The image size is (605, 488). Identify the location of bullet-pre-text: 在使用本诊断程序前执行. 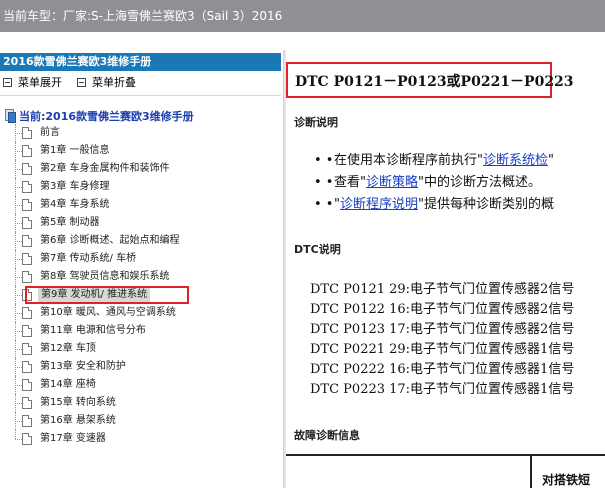
(406, 160).